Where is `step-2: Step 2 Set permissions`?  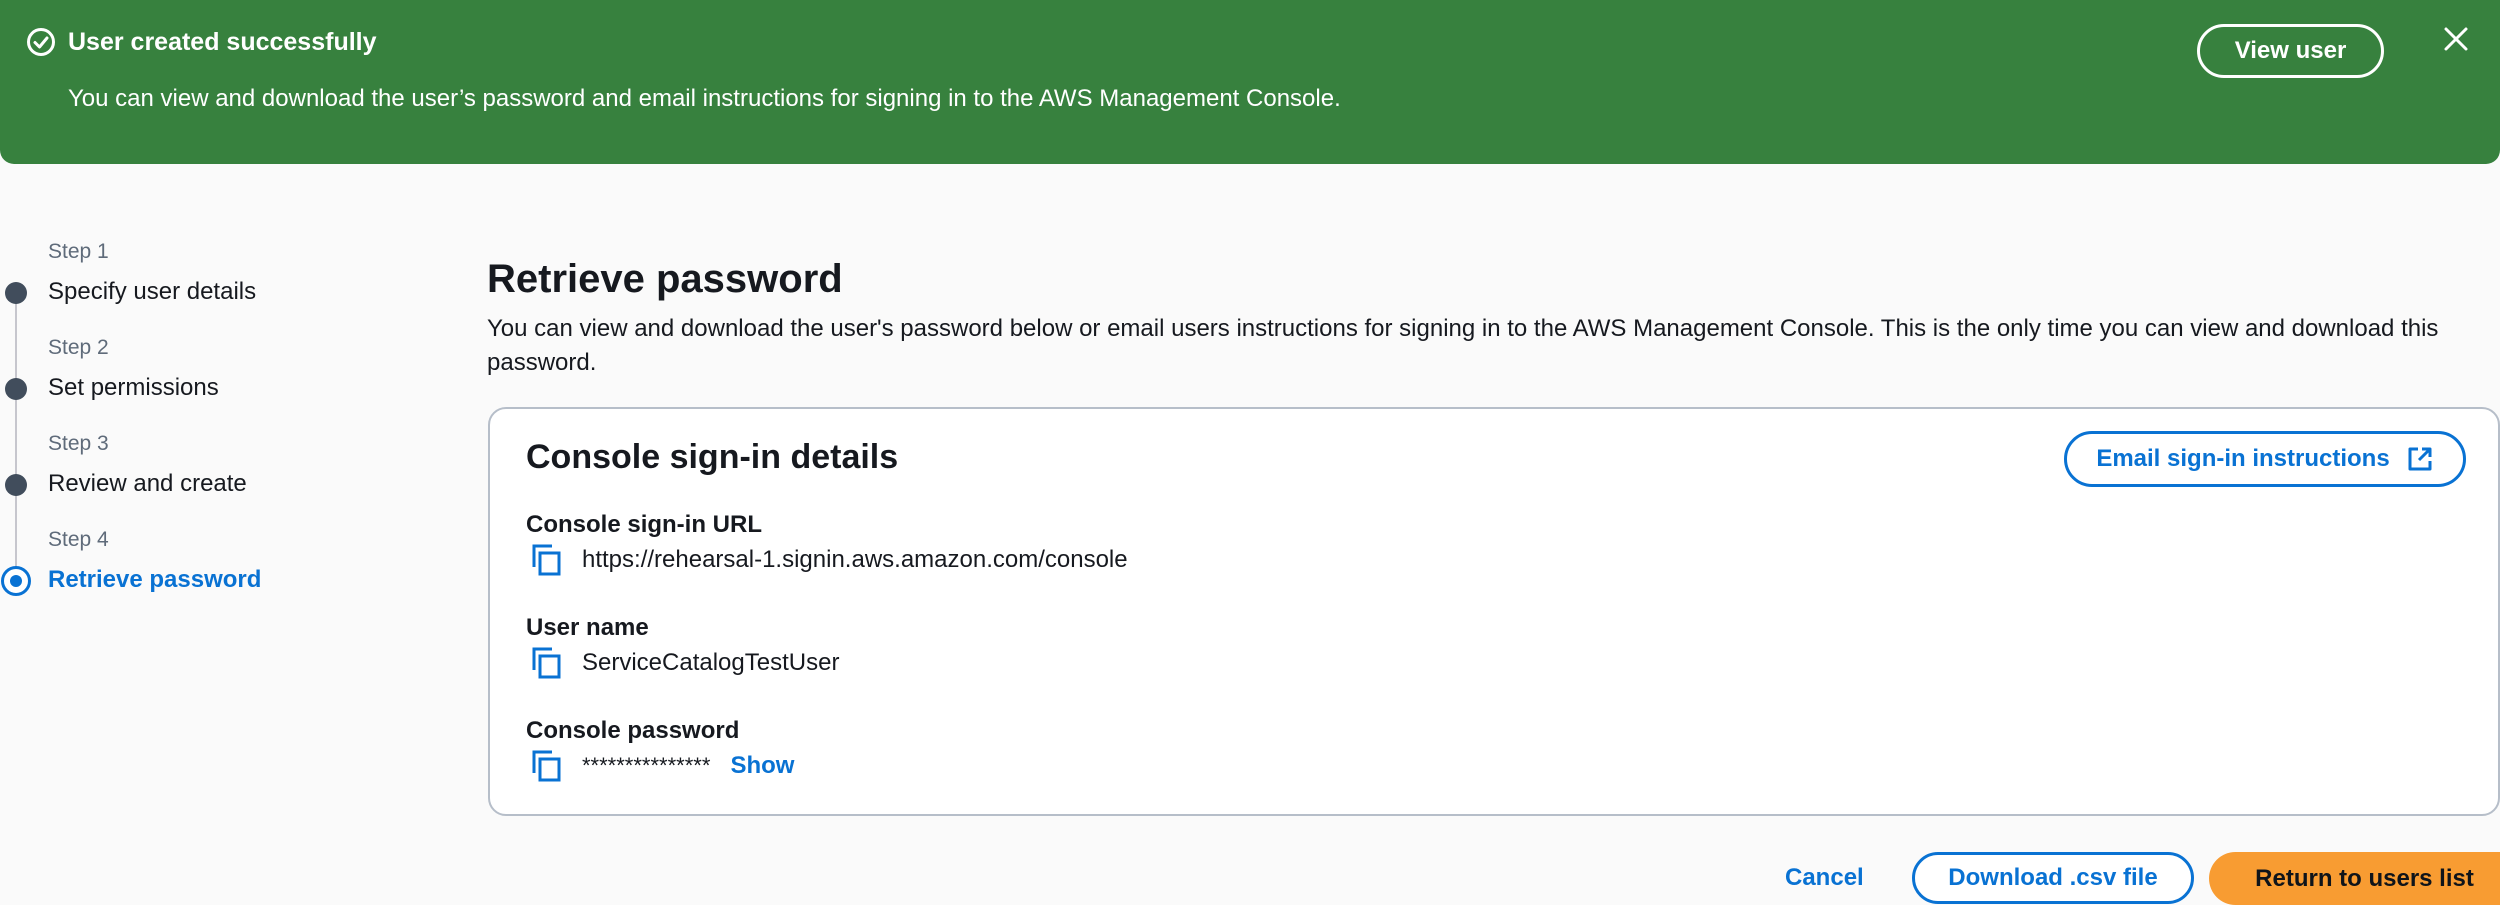 step-2: Step 2 Set permissions is located at coordinates (220, 374).